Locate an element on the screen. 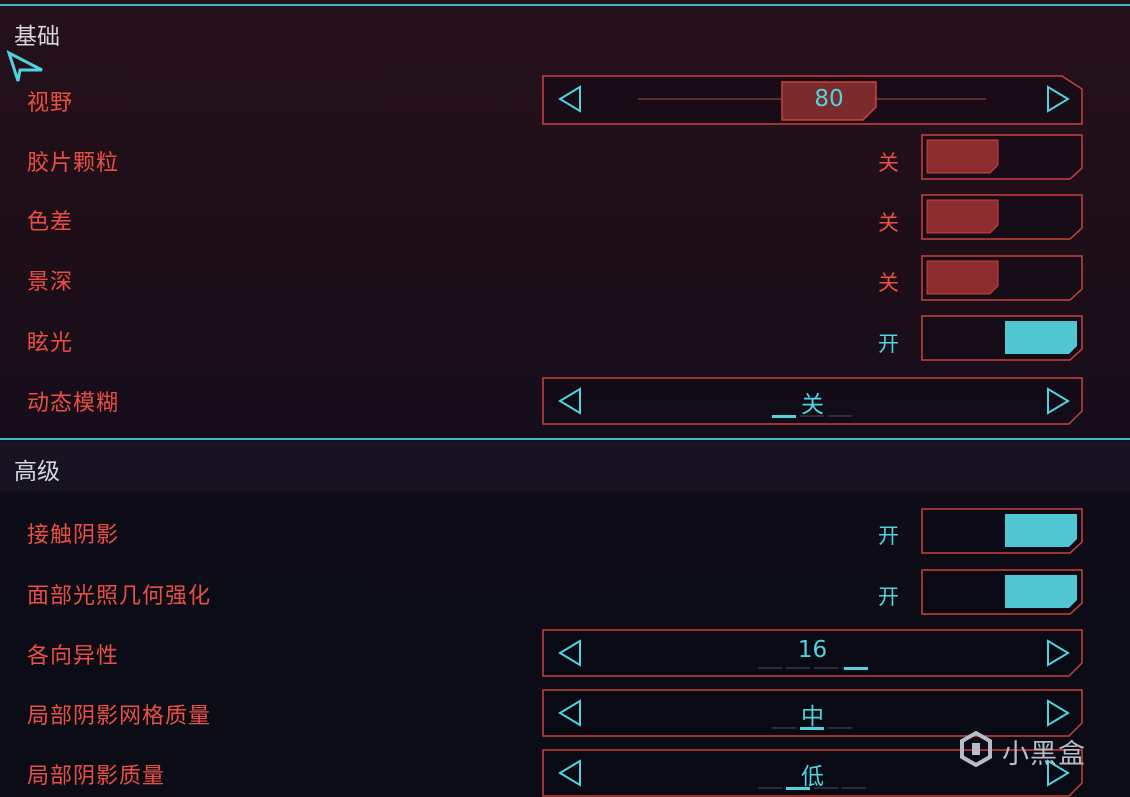  local-shadow-mesh-value: 中 is located at coordinates (812, 717).